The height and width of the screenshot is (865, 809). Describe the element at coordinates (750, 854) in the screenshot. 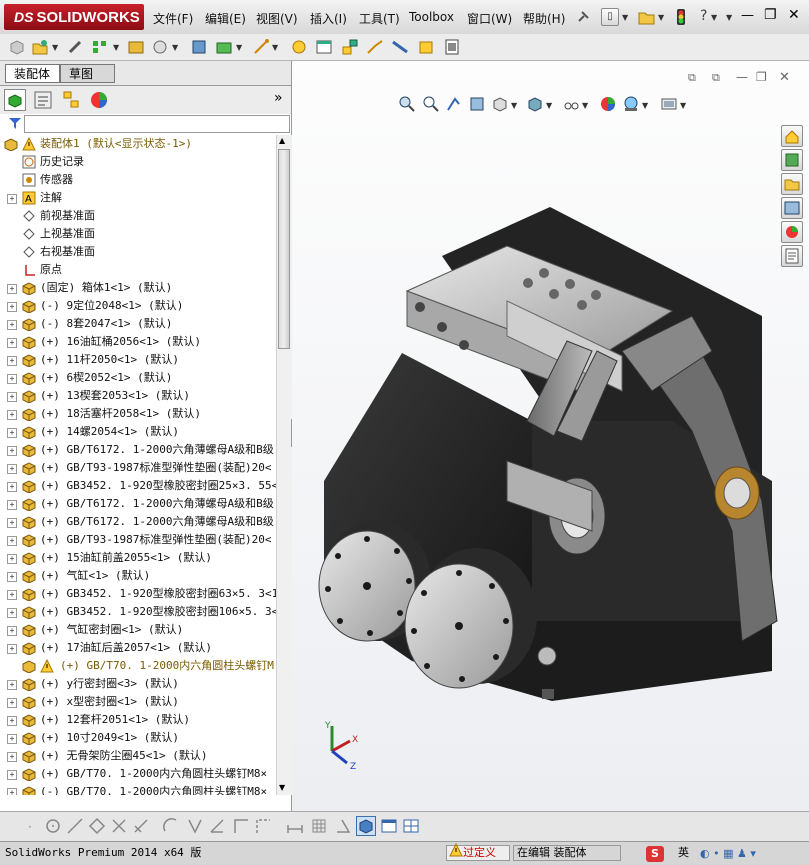

I see `ime-tools-icons: ◐ • ▦ ♟ ▾` at that location.